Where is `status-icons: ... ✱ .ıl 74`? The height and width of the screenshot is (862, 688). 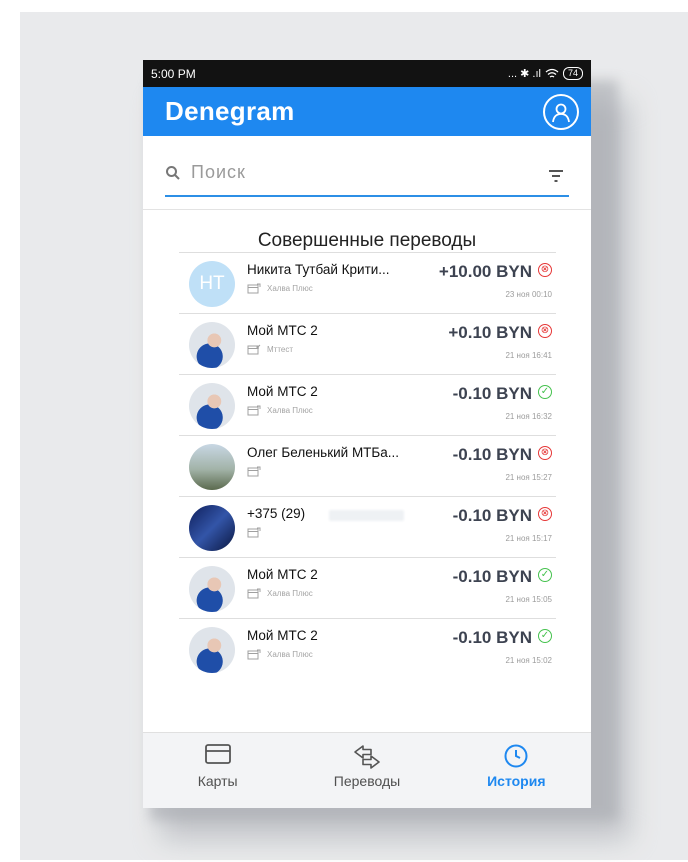 status-icons: ... ✱ .ıl 74 is located at coordinates (545, 73).